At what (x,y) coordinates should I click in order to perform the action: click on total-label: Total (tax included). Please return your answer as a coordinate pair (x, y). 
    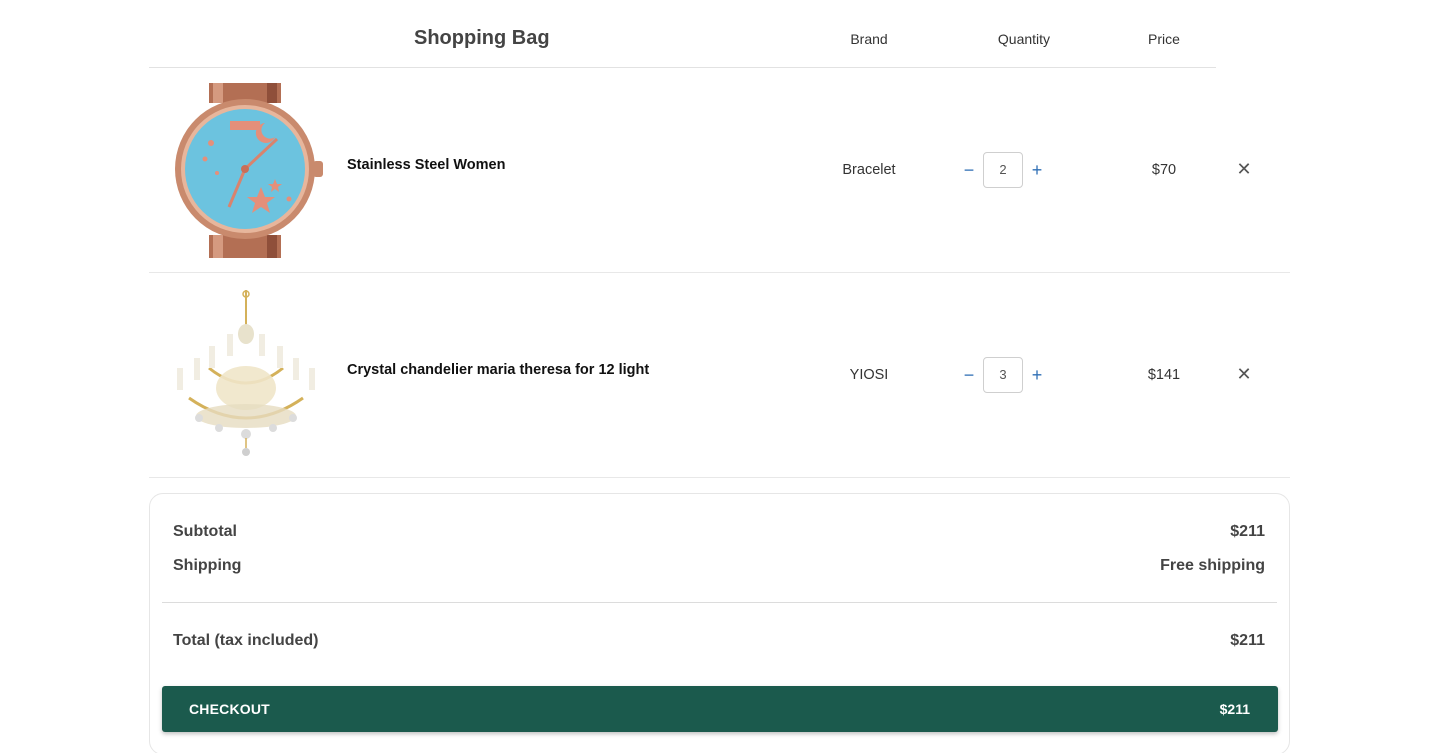
    Looking at the image, I should click on (246, 640).